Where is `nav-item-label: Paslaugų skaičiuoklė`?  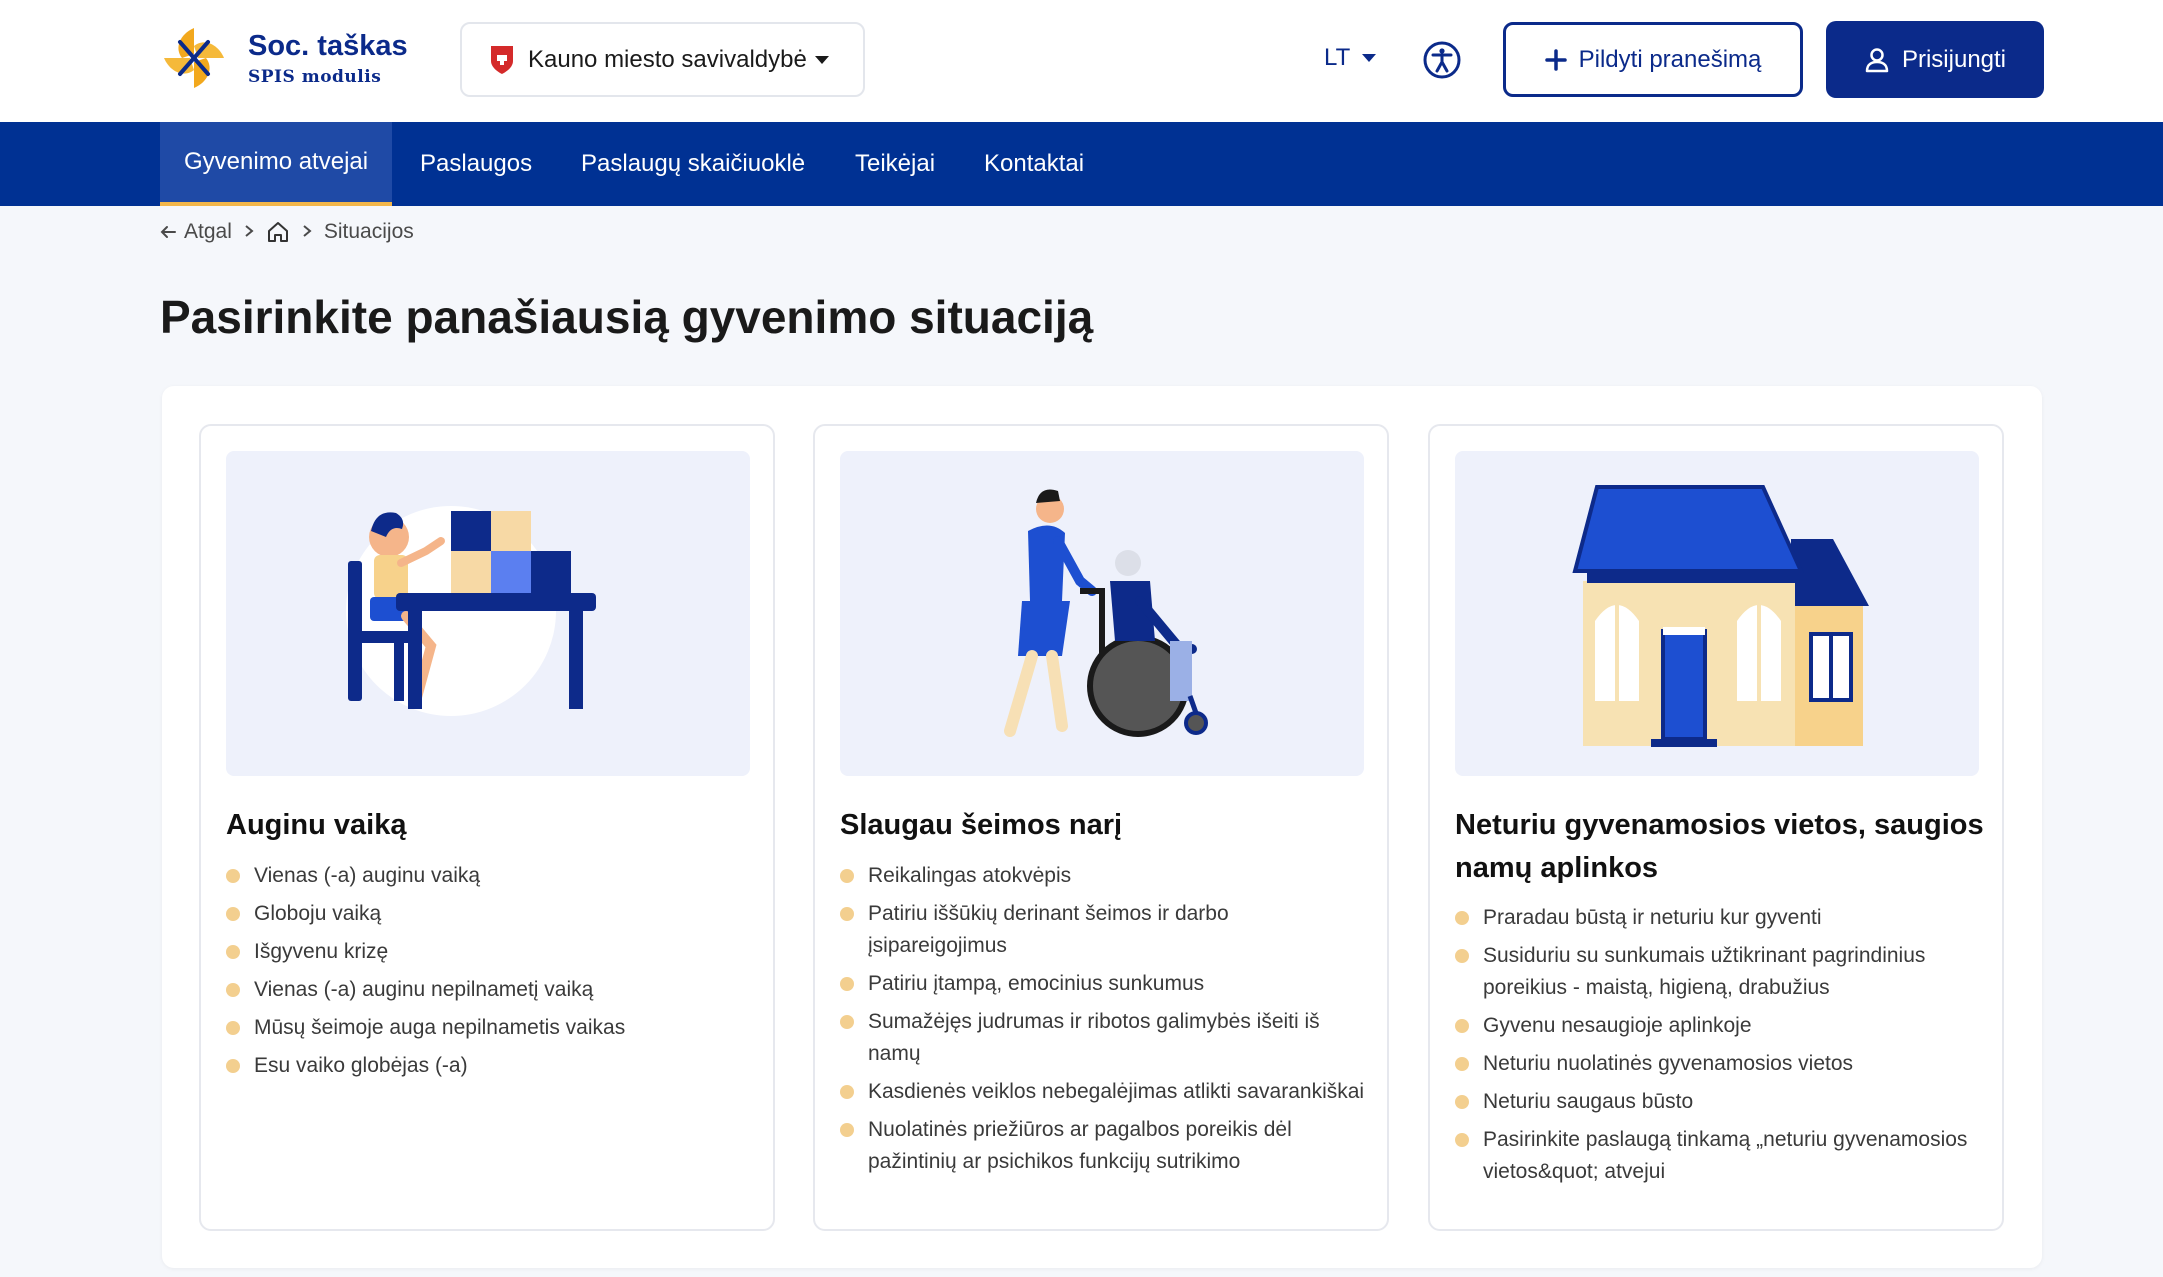
nav-item-label: Paslaugų skaičiuoklė is located at coordinates (693, 163).